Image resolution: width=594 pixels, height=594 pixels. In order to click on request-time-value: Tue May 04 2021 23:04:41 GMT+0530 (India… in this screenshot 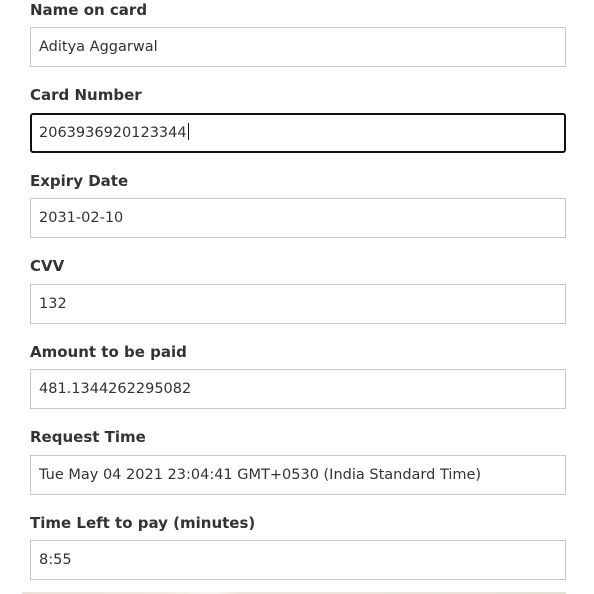, I will do `click(260, 475)`.